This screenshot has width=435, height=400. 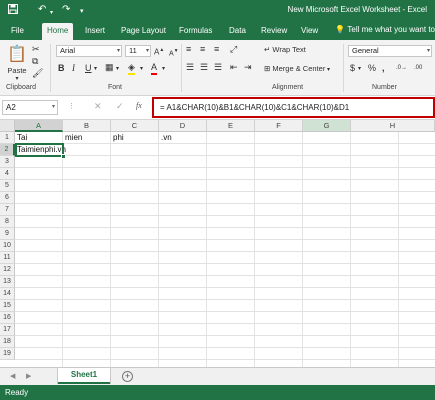 What do you see at coordinates (143, 31) in the screenshot?
I see `tab-page-layout: Page Layout` at bounding box center [143, 31].